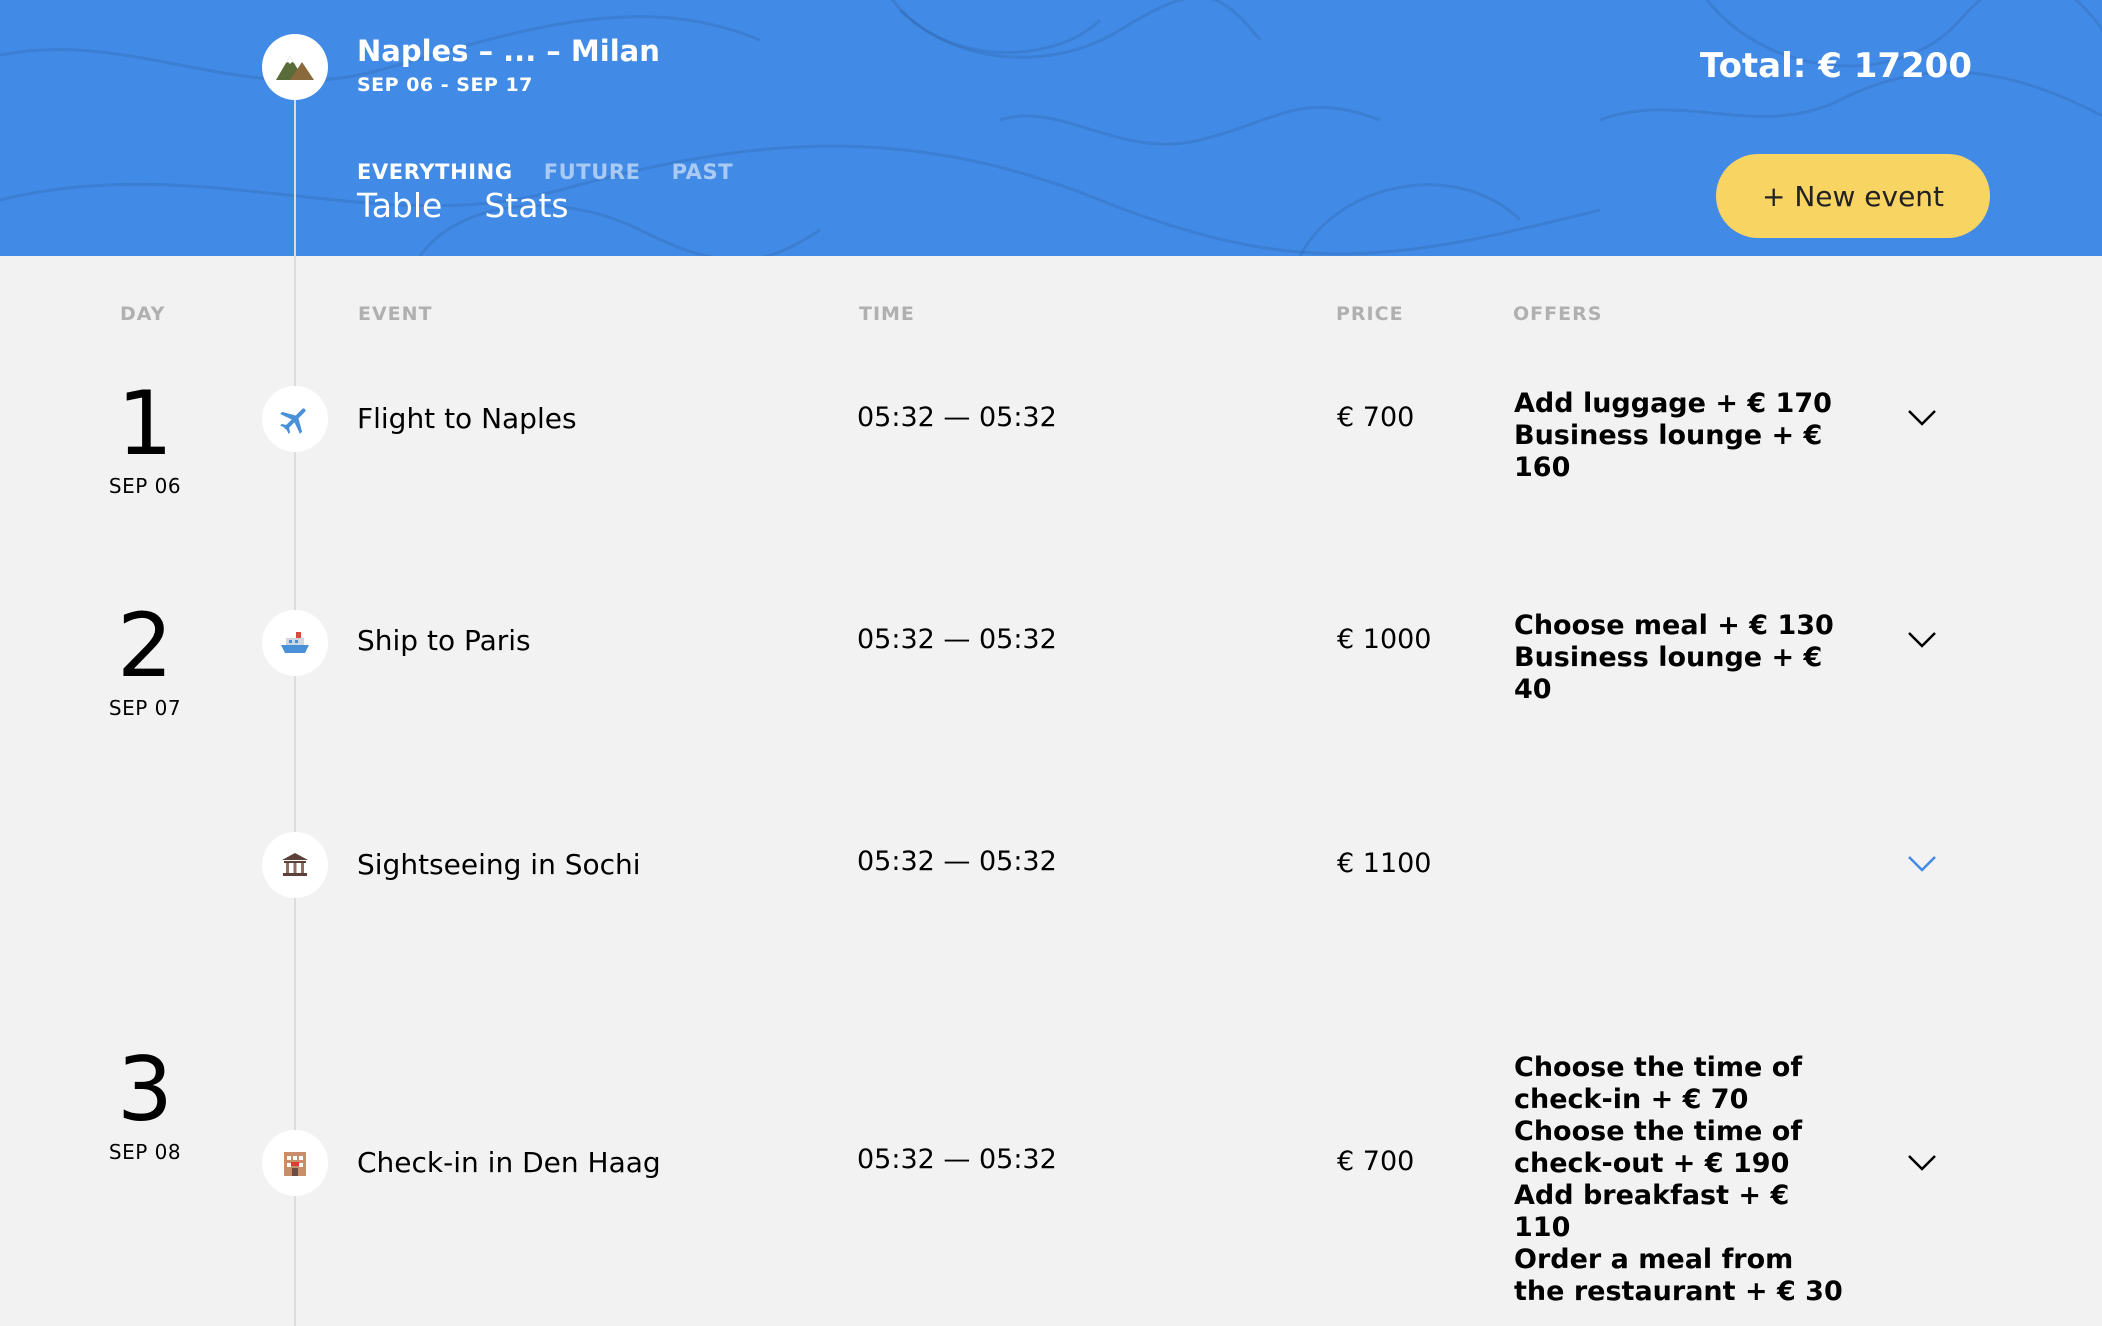  I want to click on tab-stats: Stats, so click(526, 205).